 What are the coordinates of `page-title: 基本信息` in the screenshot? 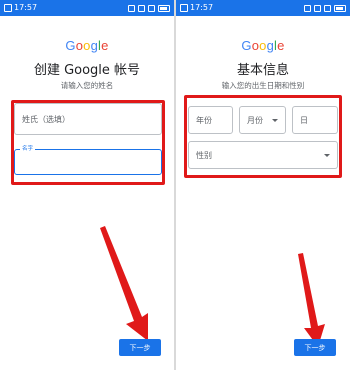 It's located at (262, 70).